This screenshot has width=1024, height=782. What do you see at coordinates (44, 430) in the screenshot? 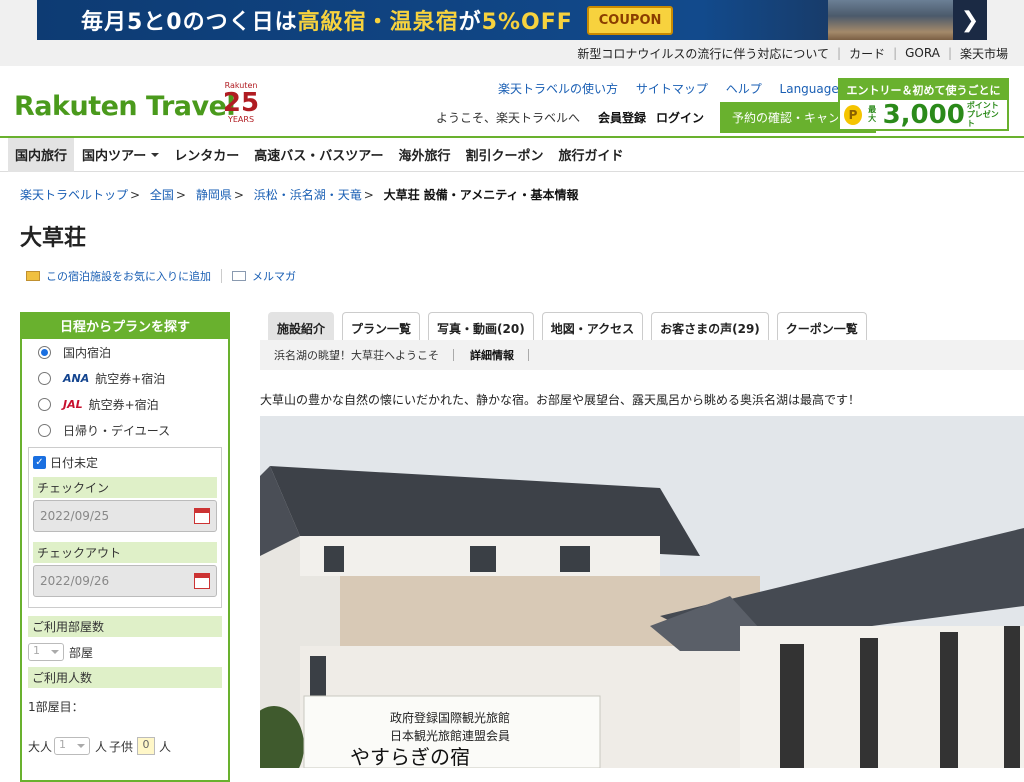
I see `radio-dayuse` at bounding box center [44, 430].